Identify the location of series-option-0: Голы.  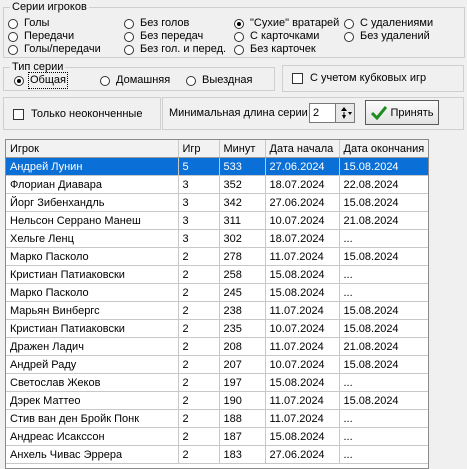
(28, 23).